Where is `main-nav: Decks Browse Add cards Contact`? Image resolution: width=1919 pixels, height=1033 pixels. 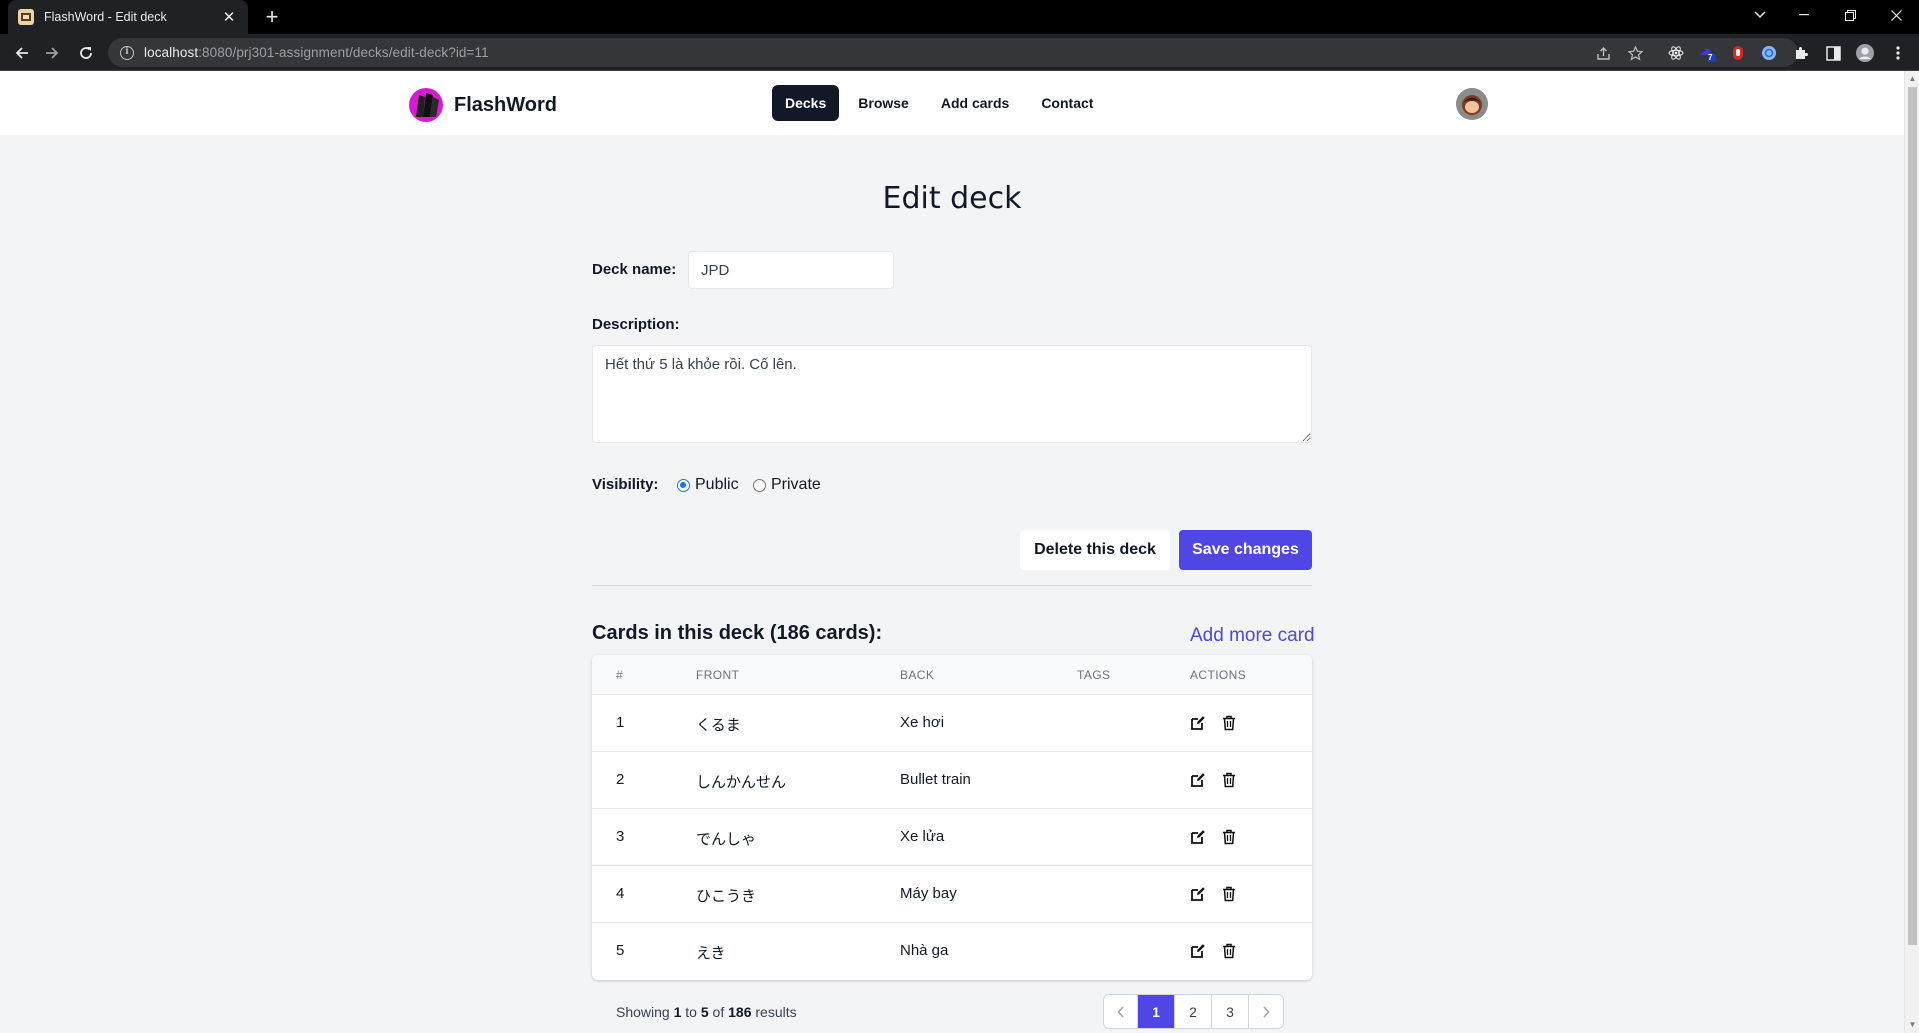 main-nav: Decks Browse Add cards Contact is located at coordinates (939, 103).